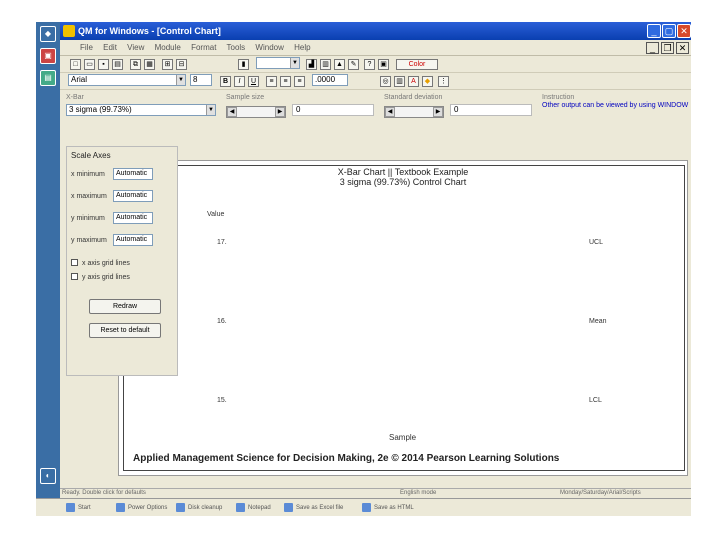 The image size is (720, 540). I want to click on ytick-17: 17., so click(222, 242).